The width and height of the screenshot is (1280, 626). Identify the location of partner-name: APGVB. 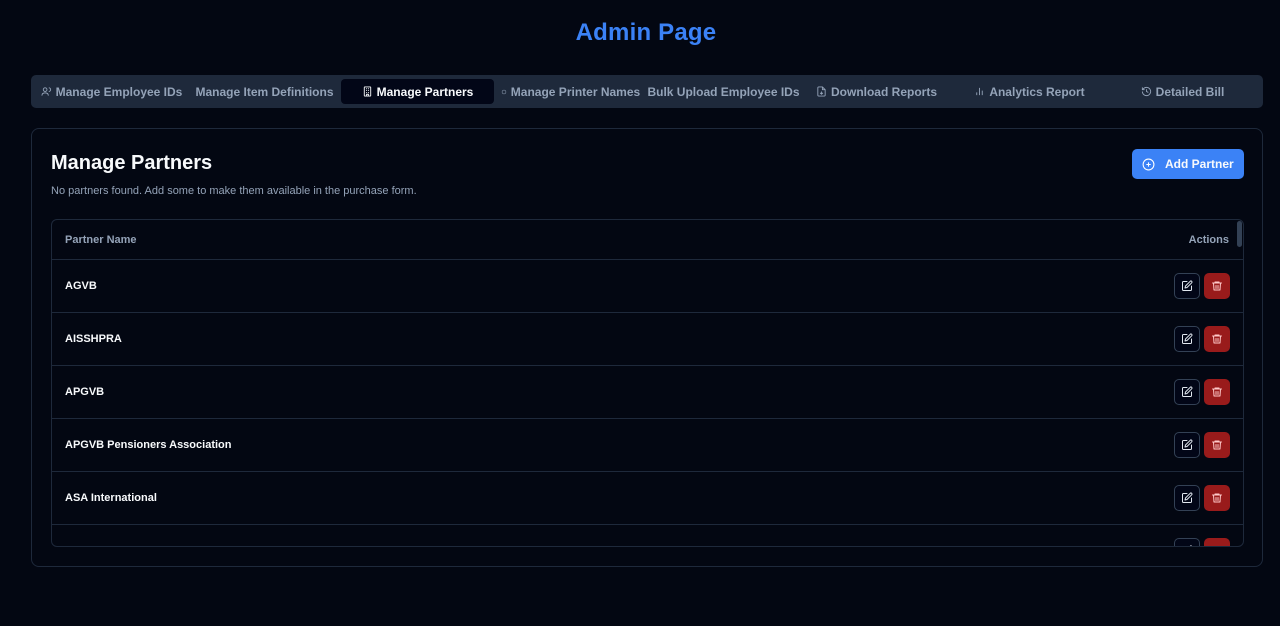
(85, 392).